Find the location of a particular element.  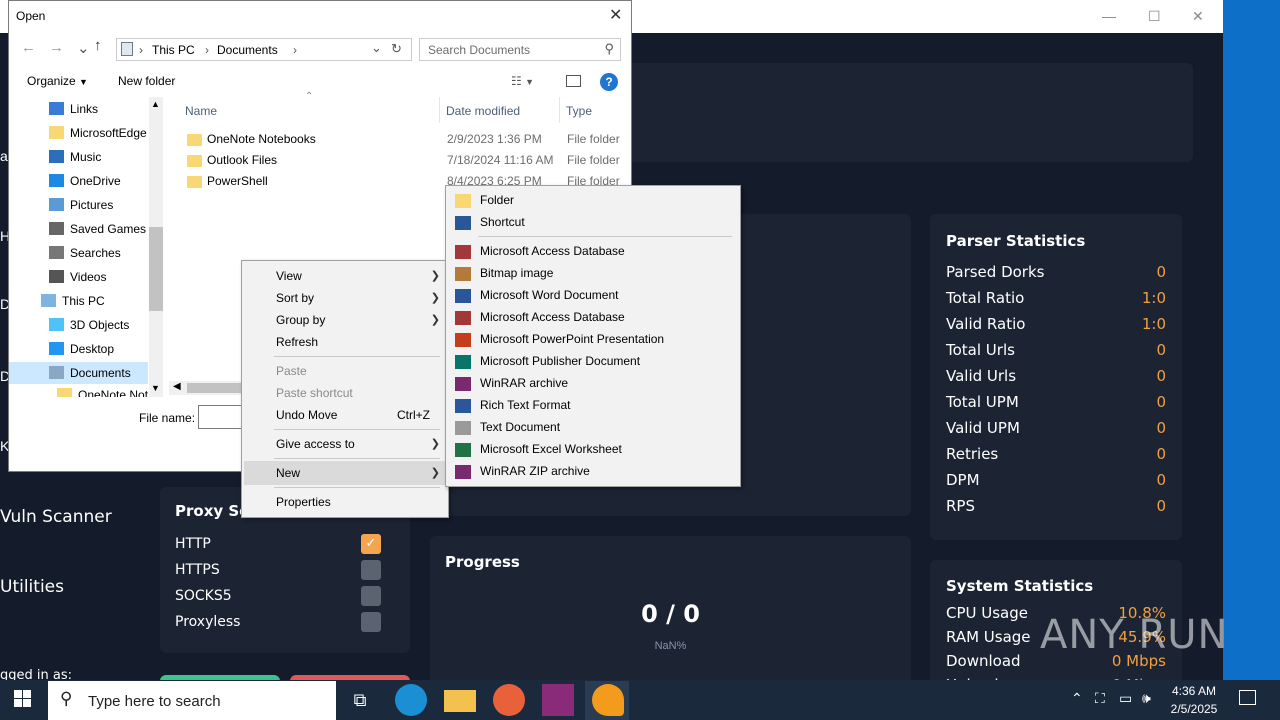

network-icon: ⛶ is located at coordinates (1100, 698).